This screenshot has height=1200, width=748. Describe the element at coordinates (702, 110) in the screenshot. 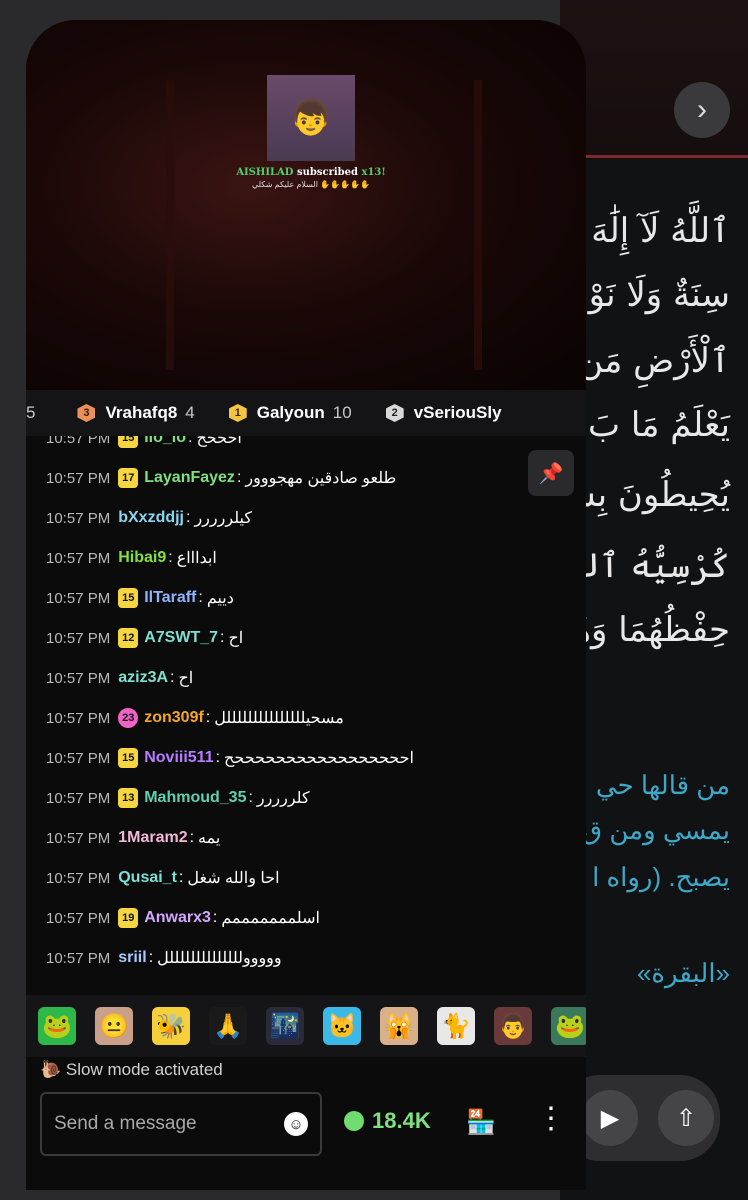

I see `chevron-right-icon: ›` at that location.